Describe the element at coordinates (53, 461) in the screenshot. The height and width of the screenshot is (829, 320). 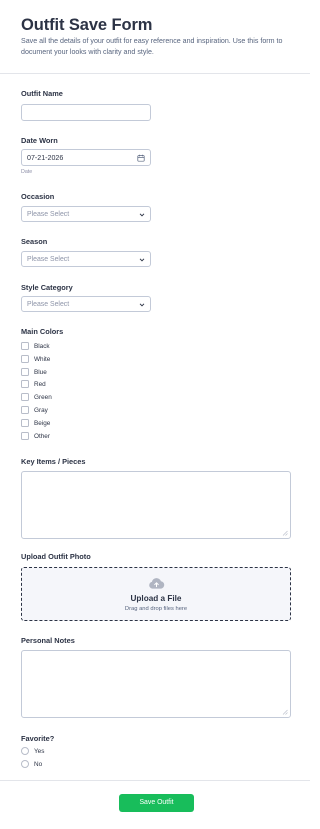
I see `key-items-label: Key Items / Pieces` at that location.